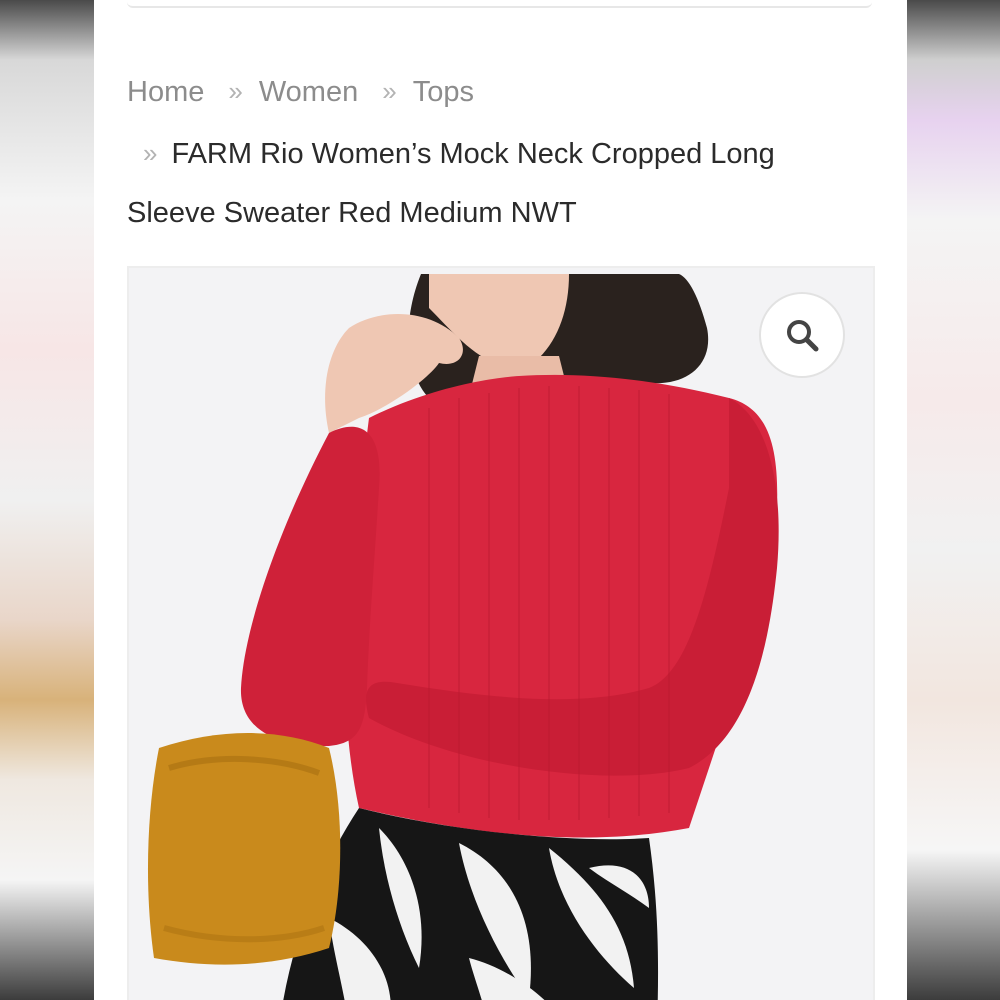 This screenshot has height=1000, width=1000. Describe the element at coordinates (473, 153) in the screenshot. I see `breadcrumb-current-title: FARM Rio Women’s Mock Neck Cropped Long` at that location.